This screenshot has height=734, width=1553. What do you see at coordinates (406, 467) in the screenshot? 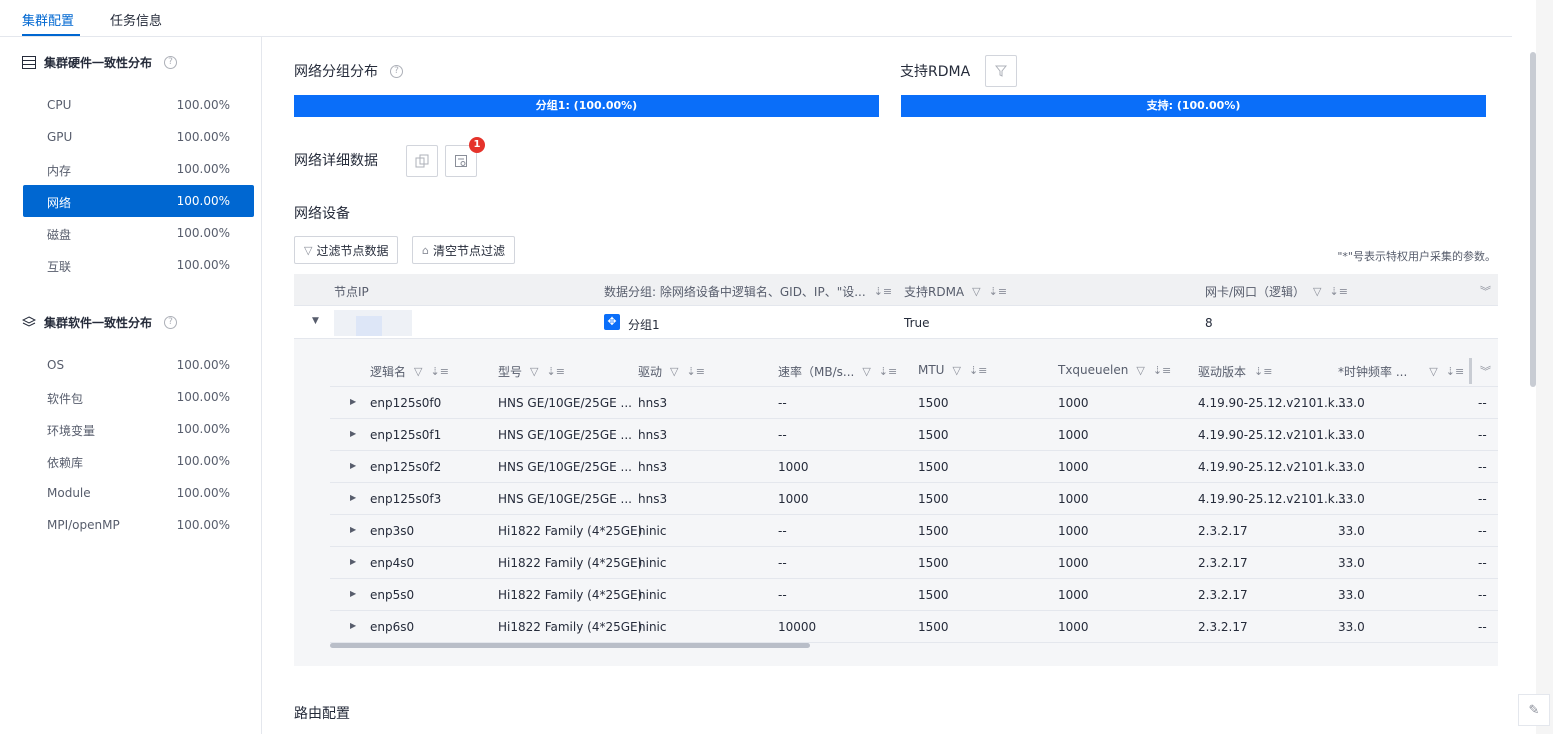
I see `cell-logical-name: enp125s0f2` at bounding box center [406, 467].